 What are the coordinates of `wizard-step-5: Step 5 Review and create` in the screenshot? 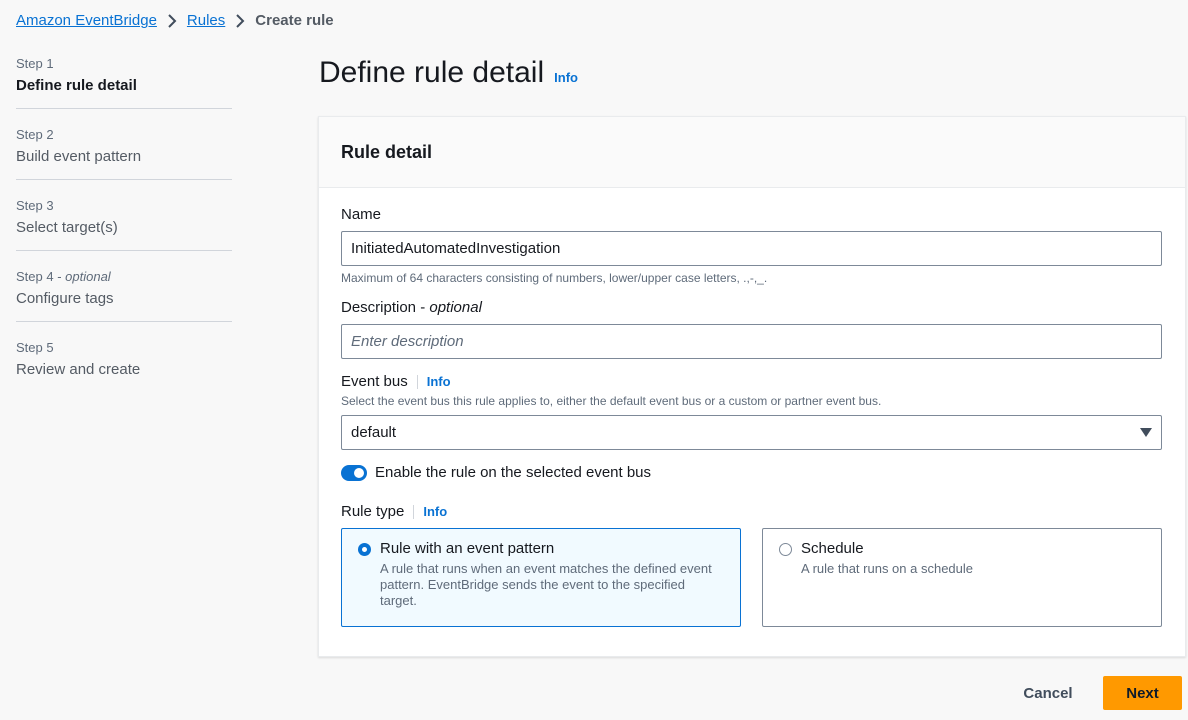 It's located at (124, 365).